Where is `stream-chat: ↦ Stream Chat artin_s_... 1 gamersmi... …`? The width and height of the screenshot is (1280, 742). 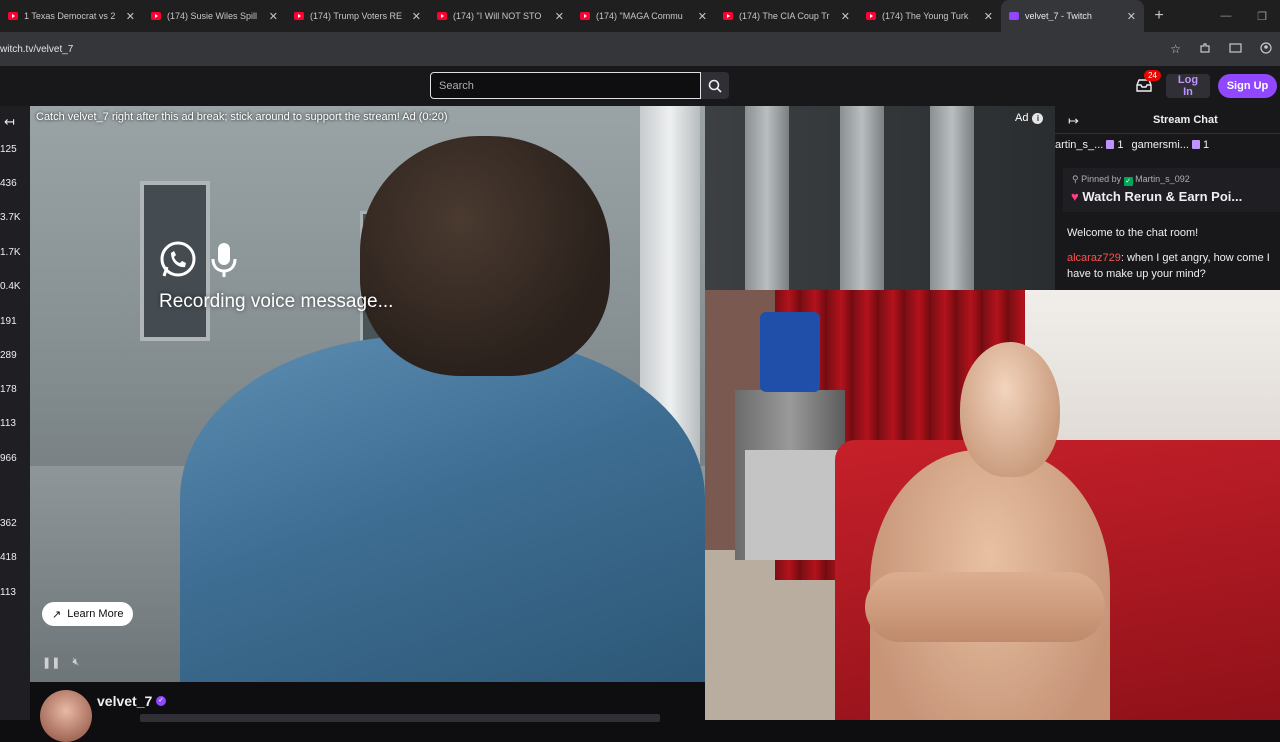
stream-chat: ↦ Stream Chat artin_s_... 1 gamersmi... … is located at coordinates (1167, 198).